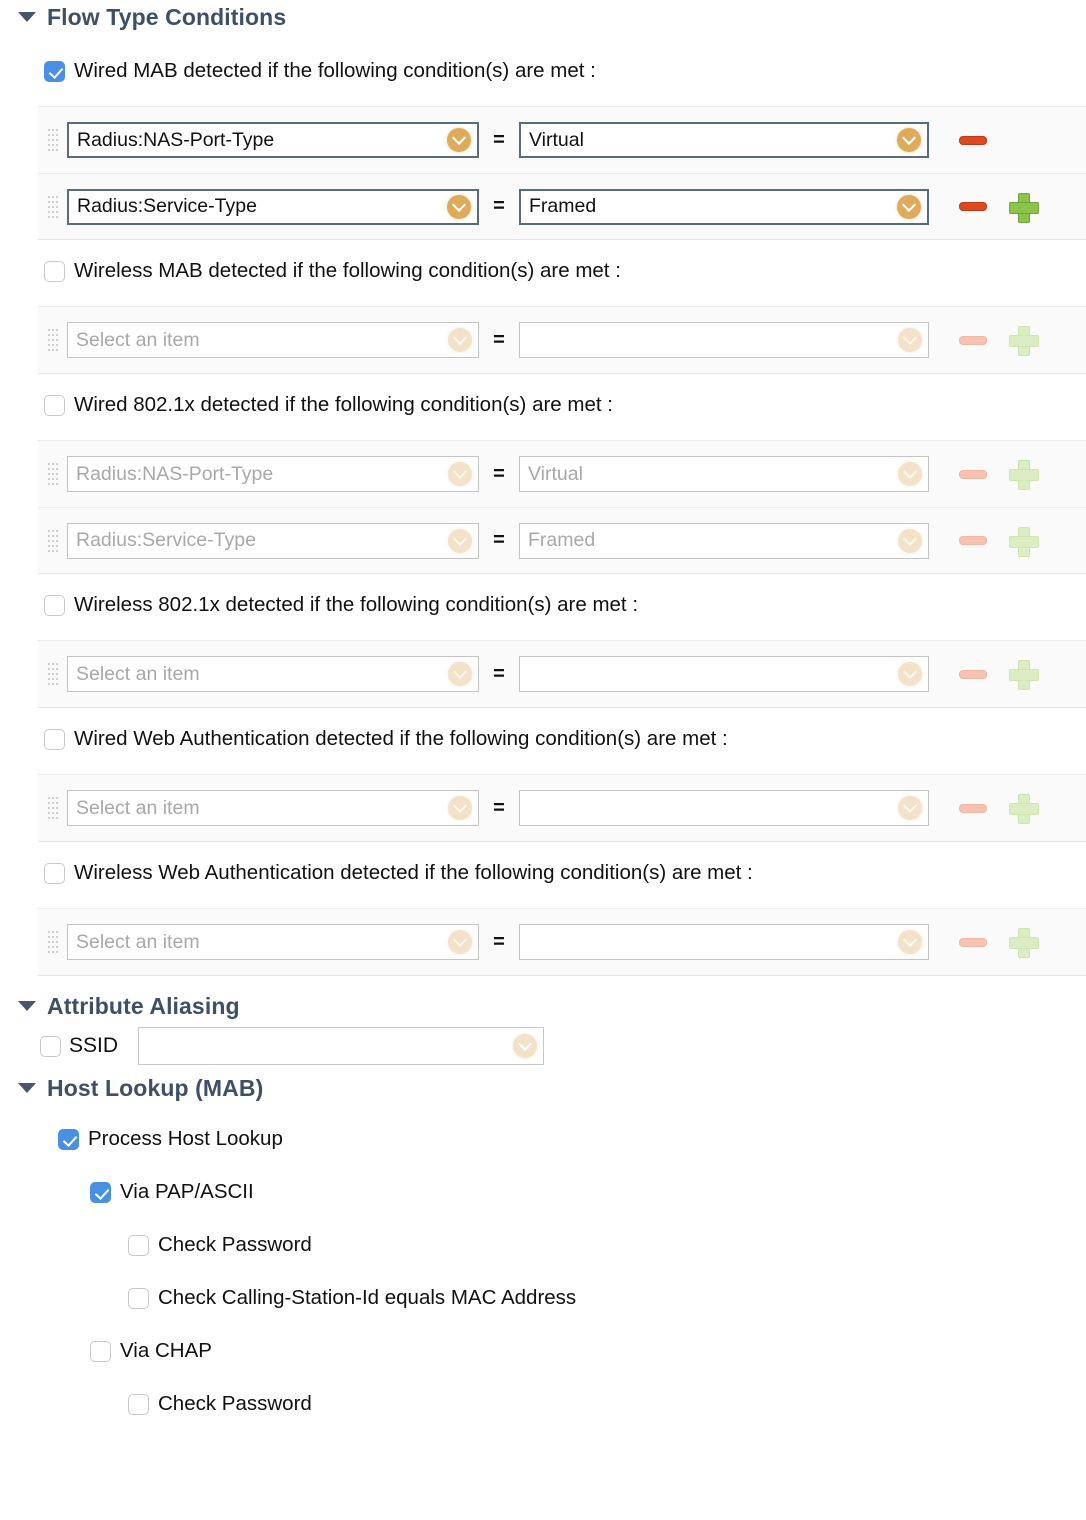 This screenshot has width=1086, height=1520. Describe the element at coordinates (543, 1088) in the screenshot. I see `section-header-host-lookup: Host Lookup (MAB)` at that location.